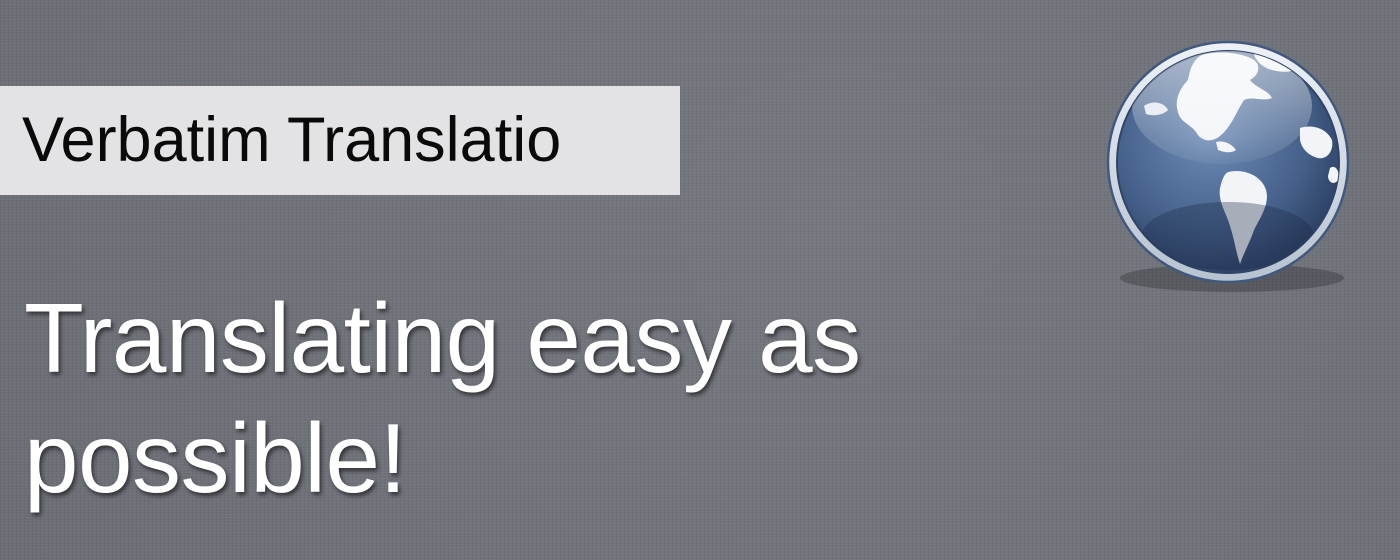 The height and width of the screenshot is (560, 1400). I want to click on globe-icon, so click(1228, 166).